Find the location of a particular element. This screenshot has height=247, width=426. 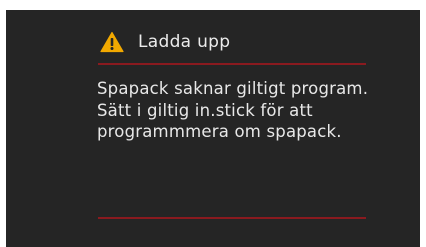

warning-icon is located at coordinates (112, 42).